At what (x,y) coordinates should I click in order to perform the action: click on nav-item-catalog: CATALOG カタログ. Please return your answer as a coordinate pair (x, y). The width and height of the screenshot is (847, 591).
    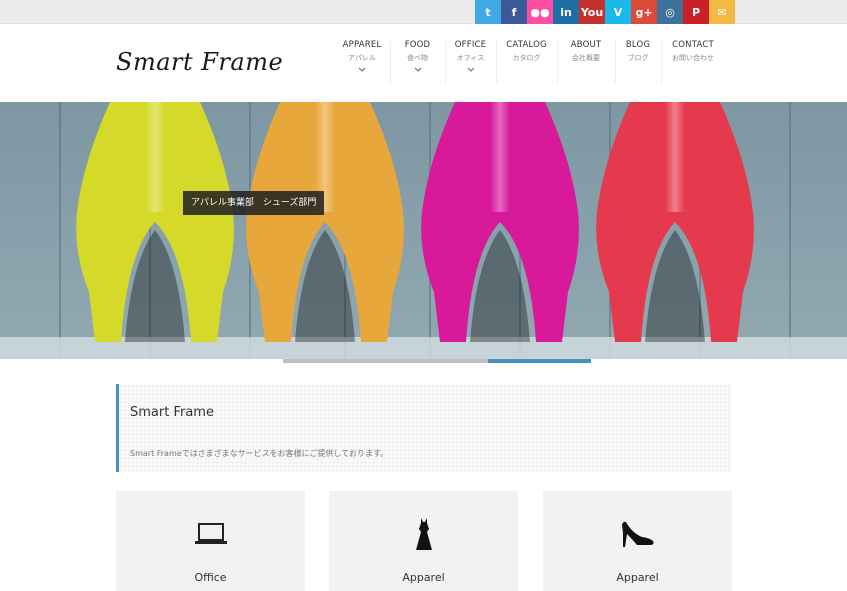
    Looking at the image, I should click on (526, 63).